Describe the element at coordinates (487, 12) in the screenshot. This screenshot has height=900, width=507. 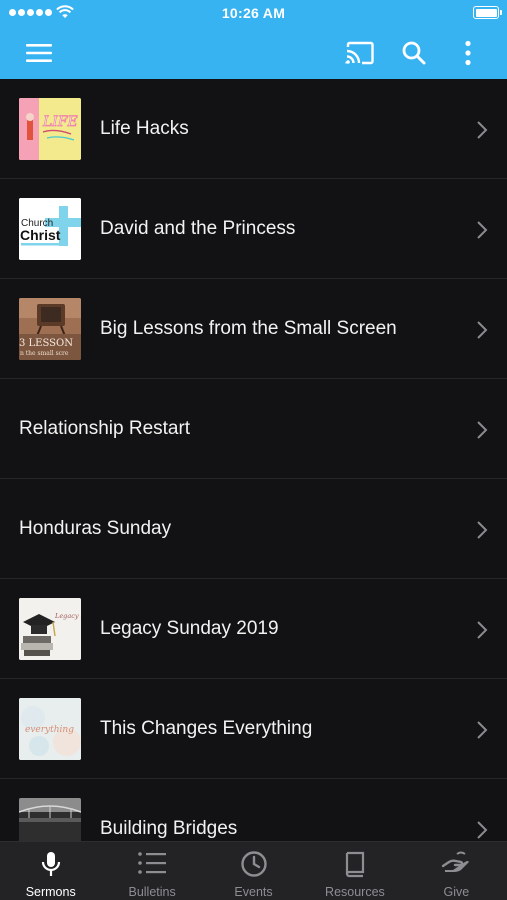
I see `battery-icon` at that location.